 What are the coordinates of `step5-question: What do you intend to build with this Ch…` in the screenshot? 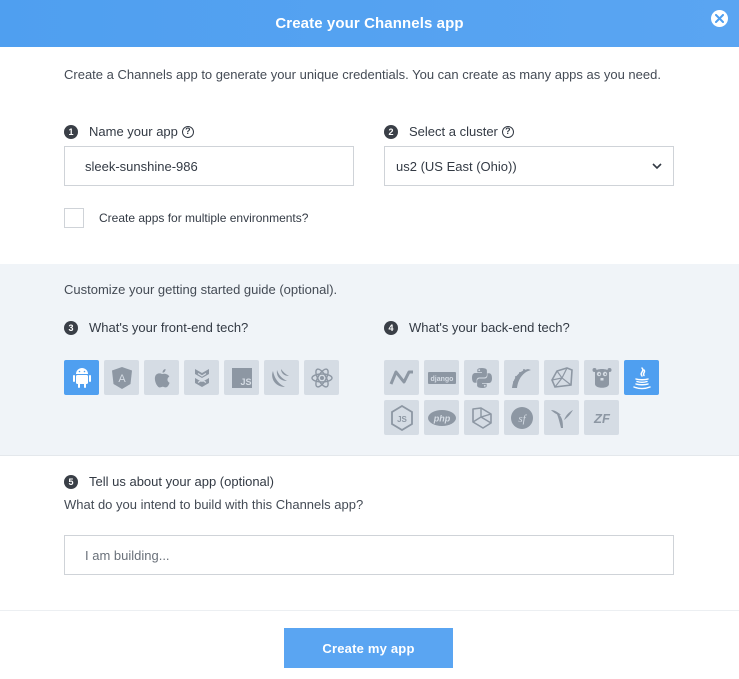 It's located at (214, 504).